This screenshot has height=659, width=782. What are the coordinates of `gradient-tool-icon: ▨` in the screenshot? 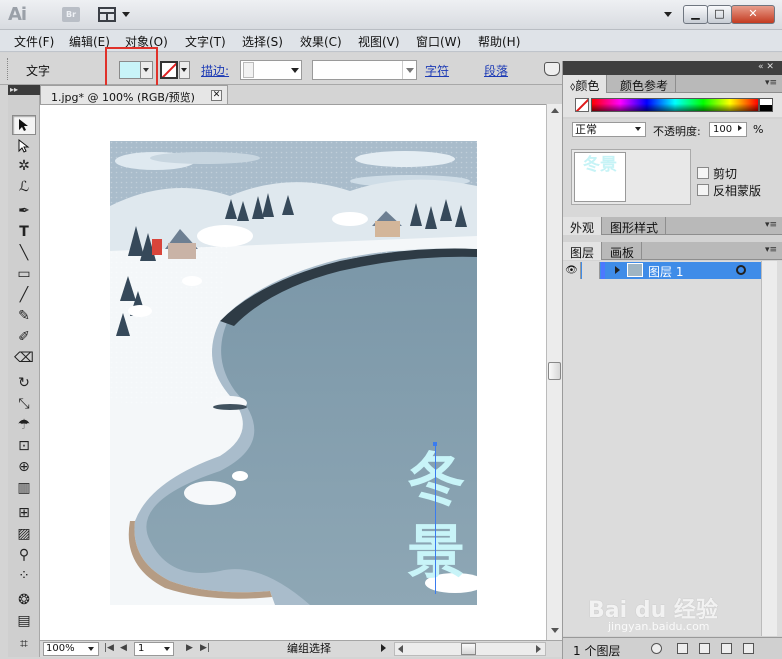 It's located at (24, 534).